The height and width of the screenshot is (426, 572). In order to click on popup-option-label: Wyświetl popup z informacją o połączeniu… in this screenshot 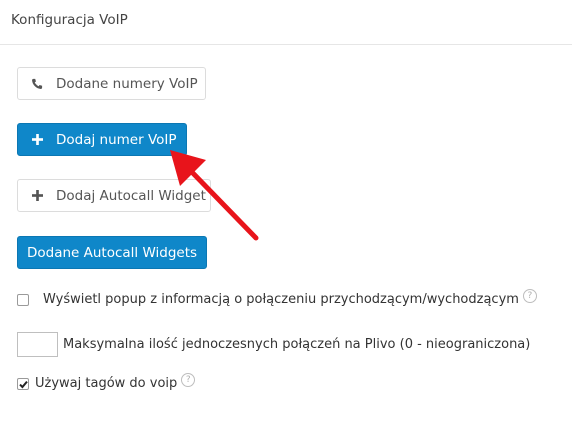, I will do `click(281, 299)`.